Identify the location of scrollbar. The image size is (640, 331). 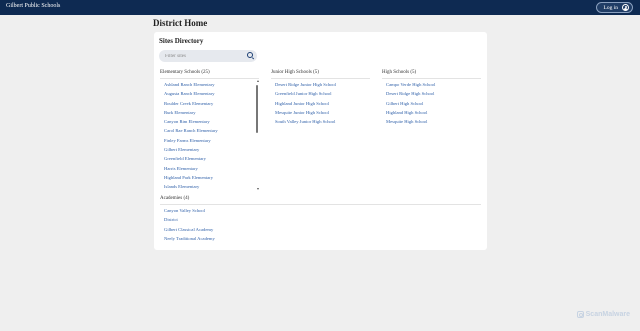
(257, 135).